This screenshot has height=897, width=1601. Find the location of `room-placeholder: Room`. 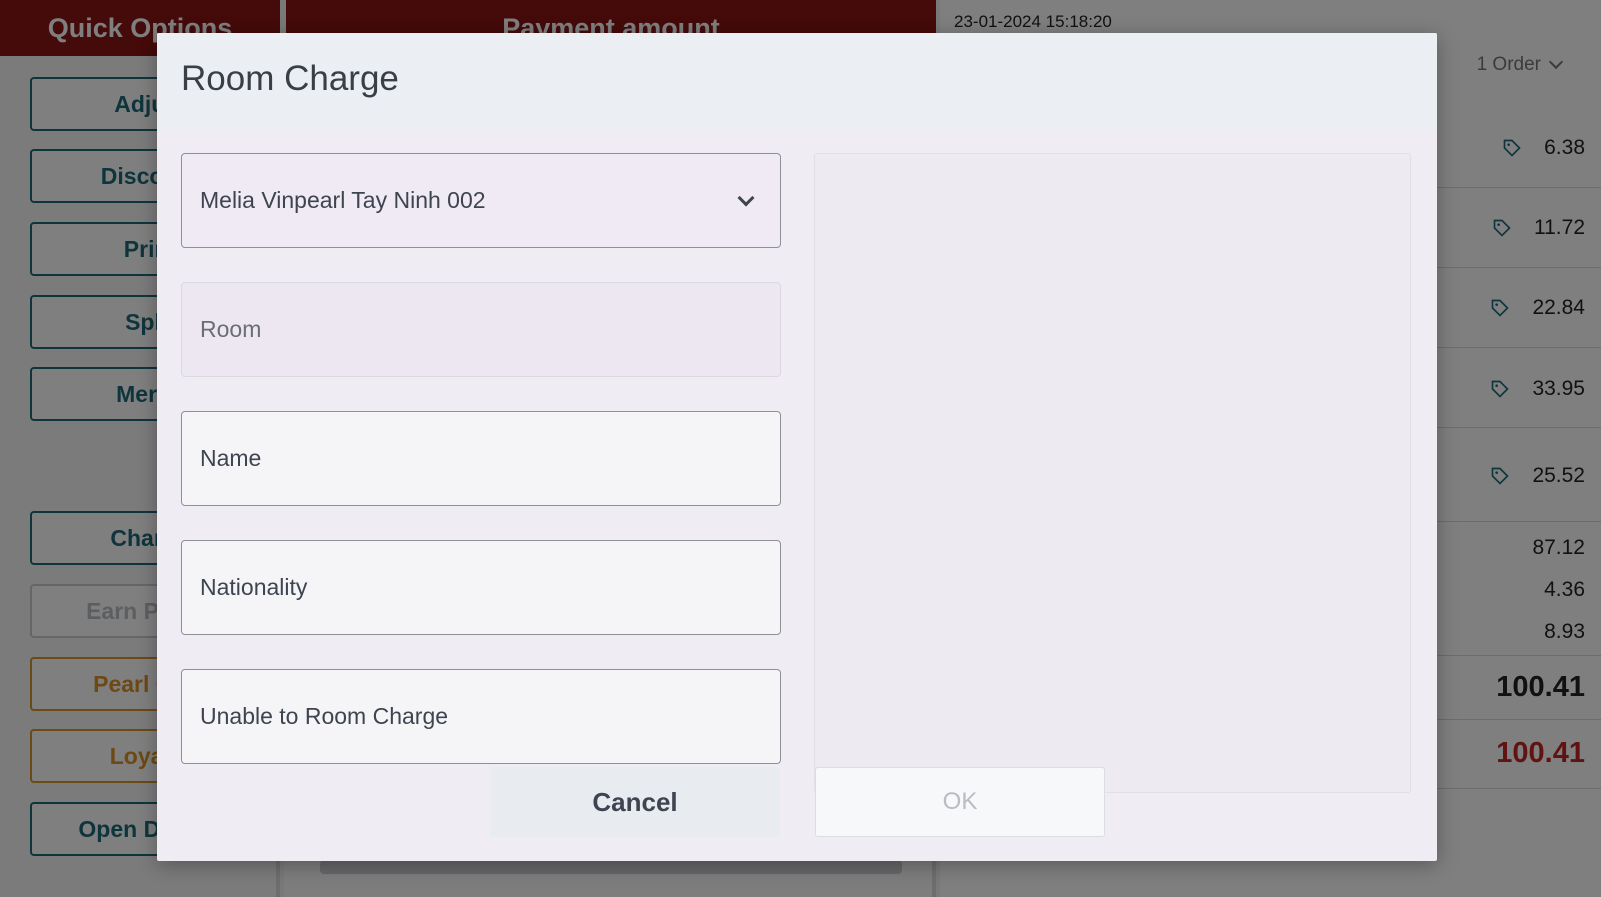

room-placeholder: Room is located at coordinates (231, 329).